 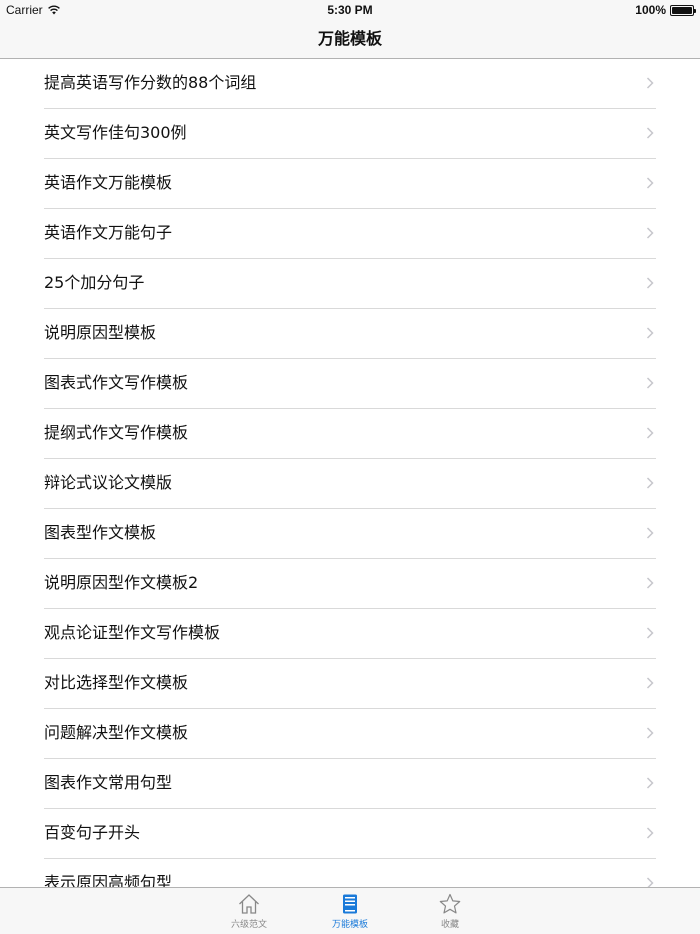 I want to click on list-item: 提高英语写作分数的88个词组, so click(x=350, y=84).